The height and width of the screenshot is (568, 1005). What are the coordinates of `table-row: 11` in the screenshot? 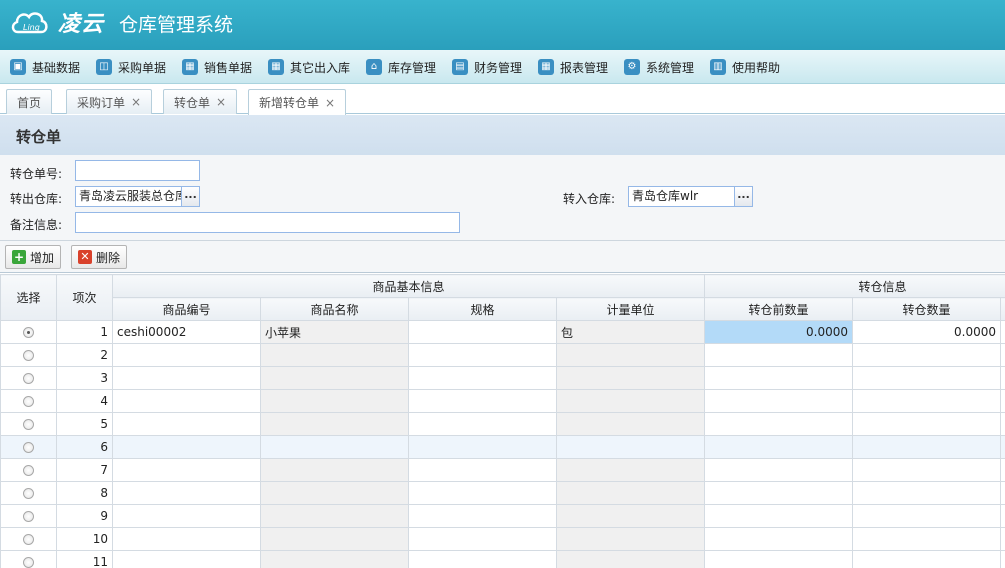 It's located at (502, 559).